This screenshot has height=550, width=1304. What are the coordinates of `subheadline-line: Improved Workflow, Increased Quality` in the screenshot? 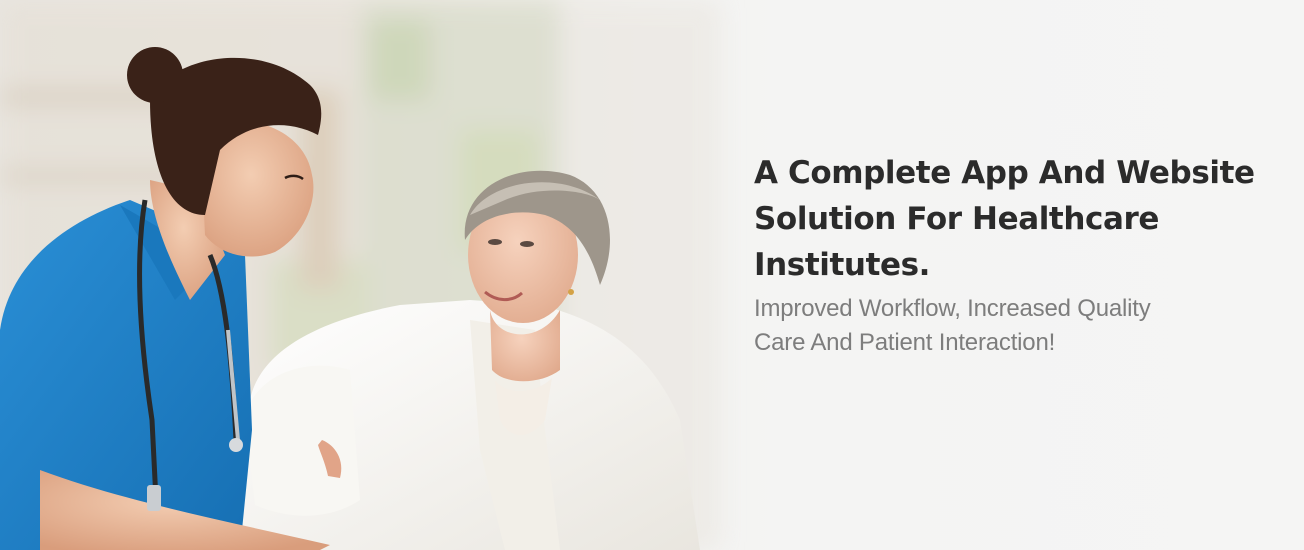 It's located at (952, 308).